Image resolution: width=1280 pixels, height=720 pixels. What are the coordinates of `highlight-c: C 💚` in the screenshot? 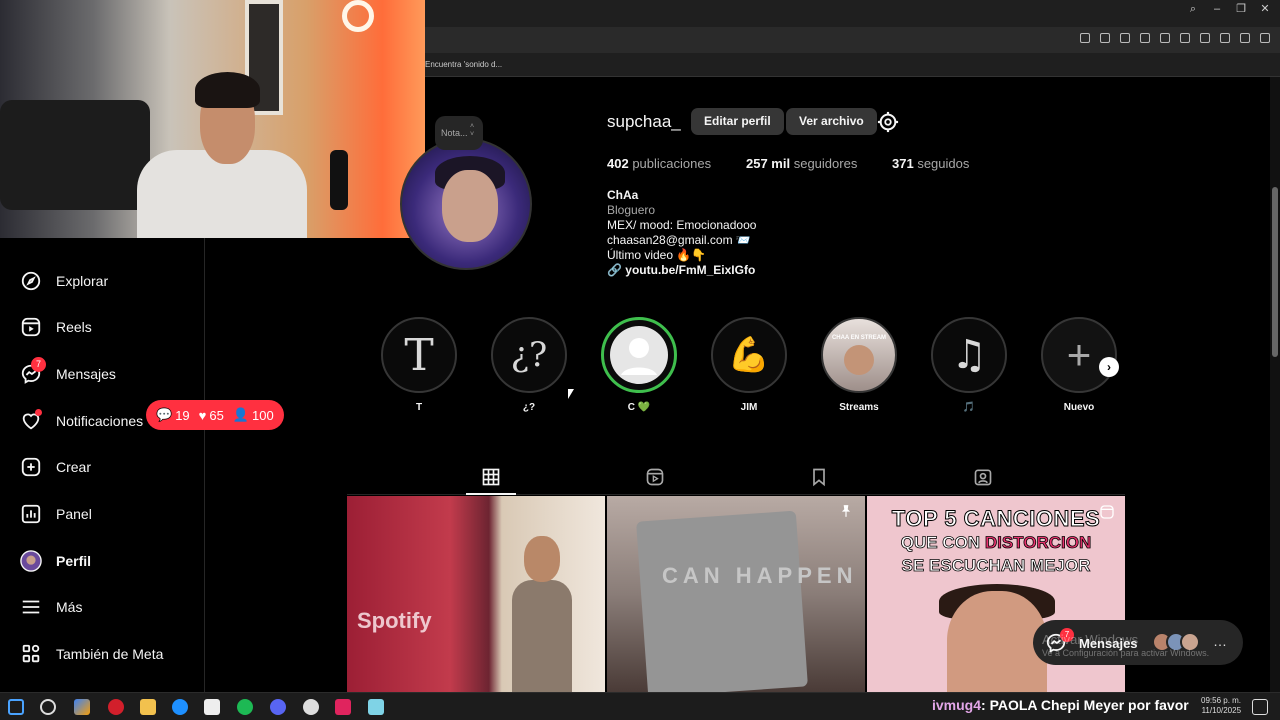 It's located at (639, 365).